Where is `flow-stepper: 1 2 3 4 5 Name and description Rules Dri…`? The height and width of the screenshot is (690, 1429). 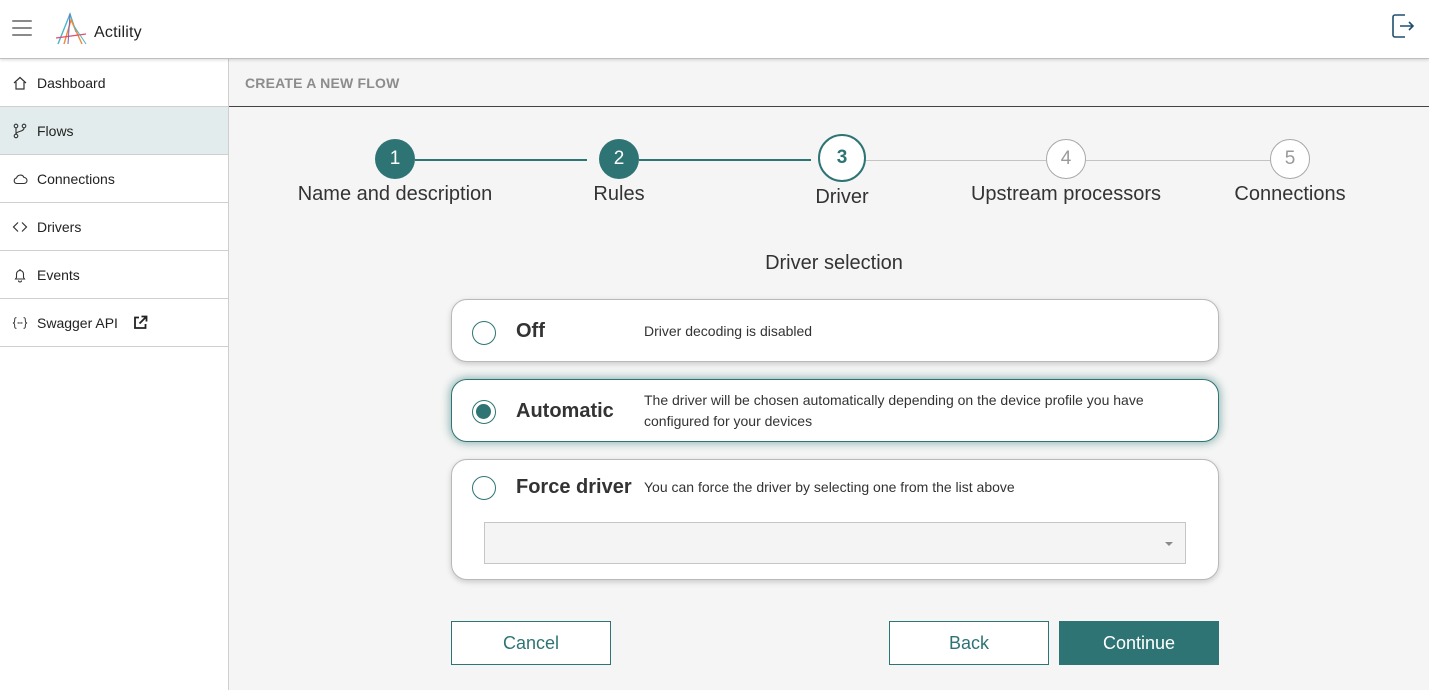 flow-stepper: 1 2 3 4 5 Name and description Rules Dri… is located at coordinates (829, 174).